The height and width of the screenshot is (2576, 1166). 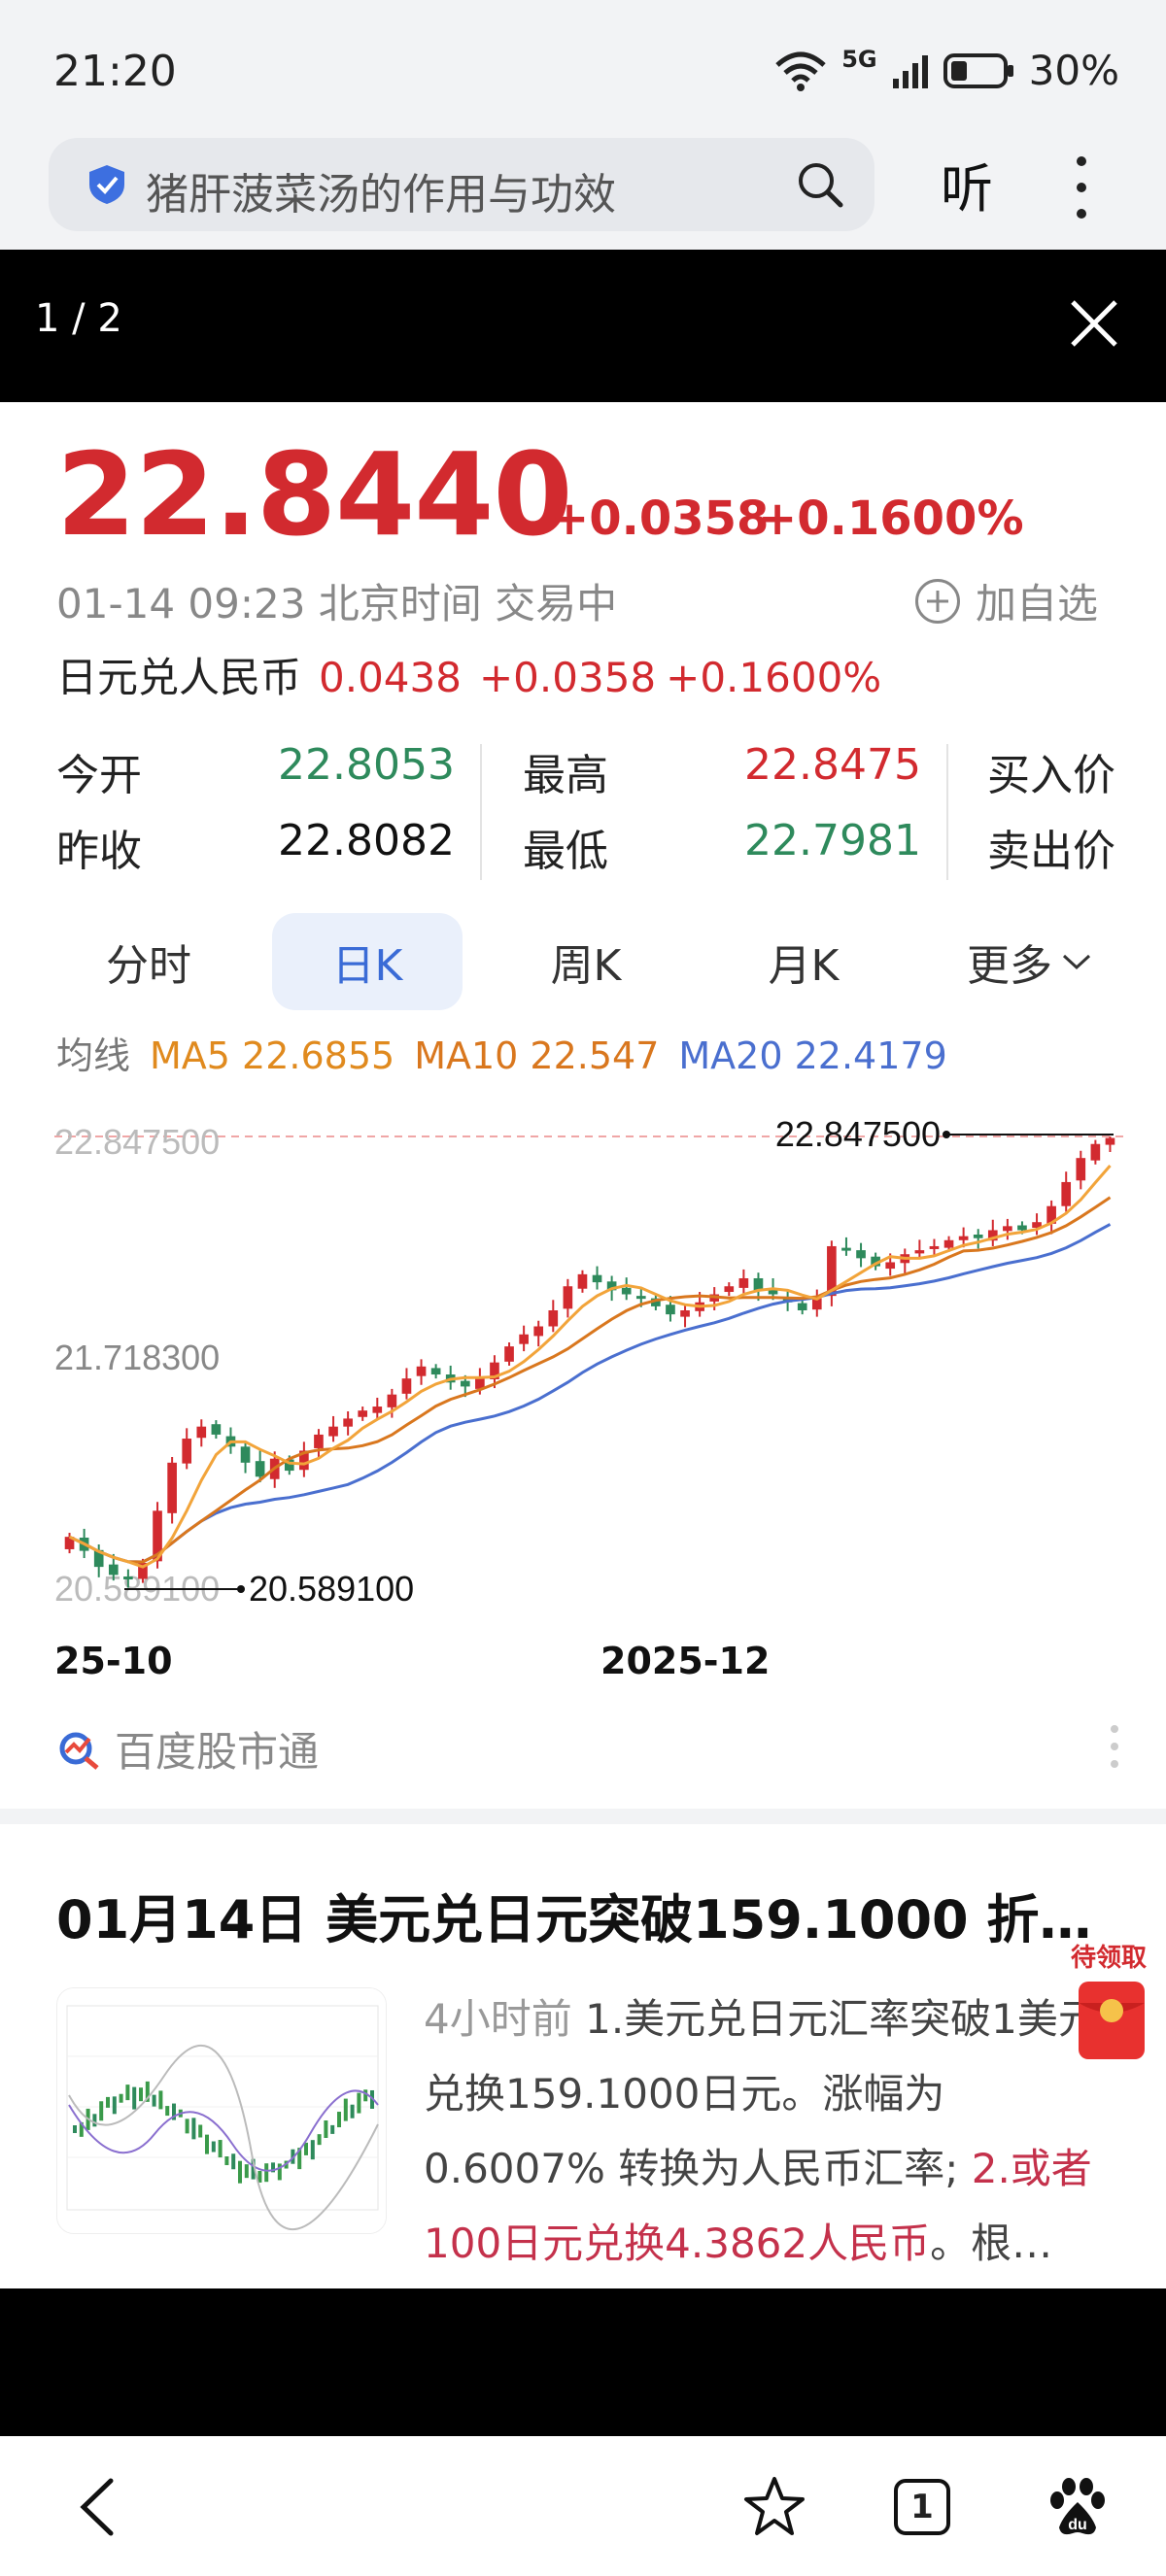 What do you see at coordinates (774, 2507) in the screenshot?
I see `star-icon` at bounding box center [774, 2507].